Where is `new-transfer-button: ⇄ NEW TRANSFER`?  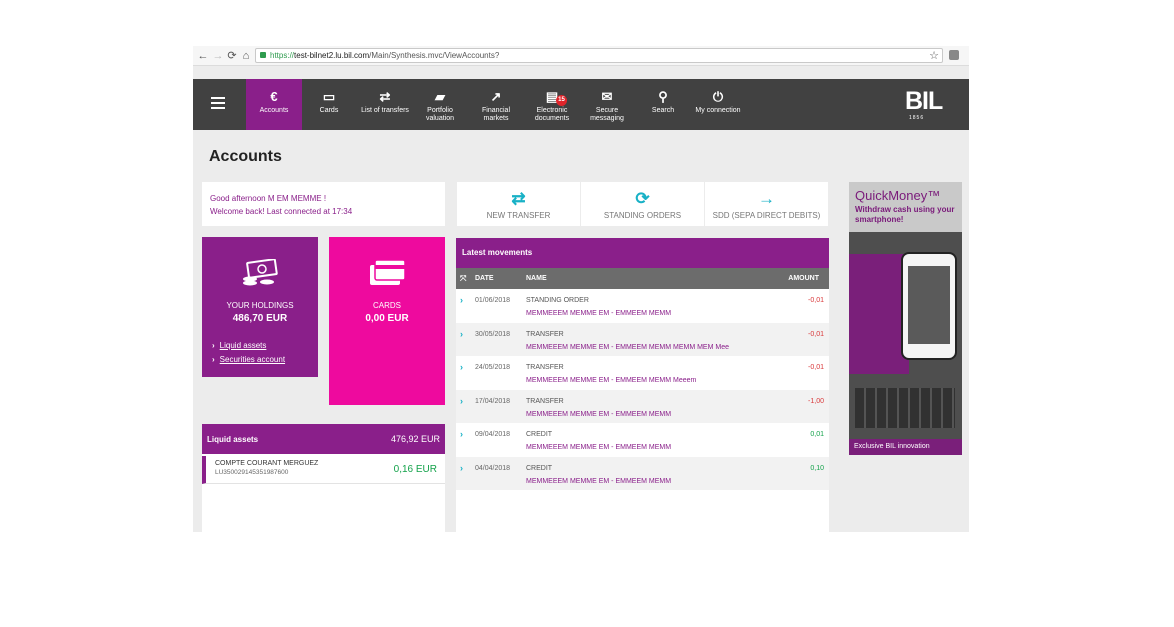
new-transfer-button: ⇄ NEW TRANSFER is located at coordinates (518, 204).